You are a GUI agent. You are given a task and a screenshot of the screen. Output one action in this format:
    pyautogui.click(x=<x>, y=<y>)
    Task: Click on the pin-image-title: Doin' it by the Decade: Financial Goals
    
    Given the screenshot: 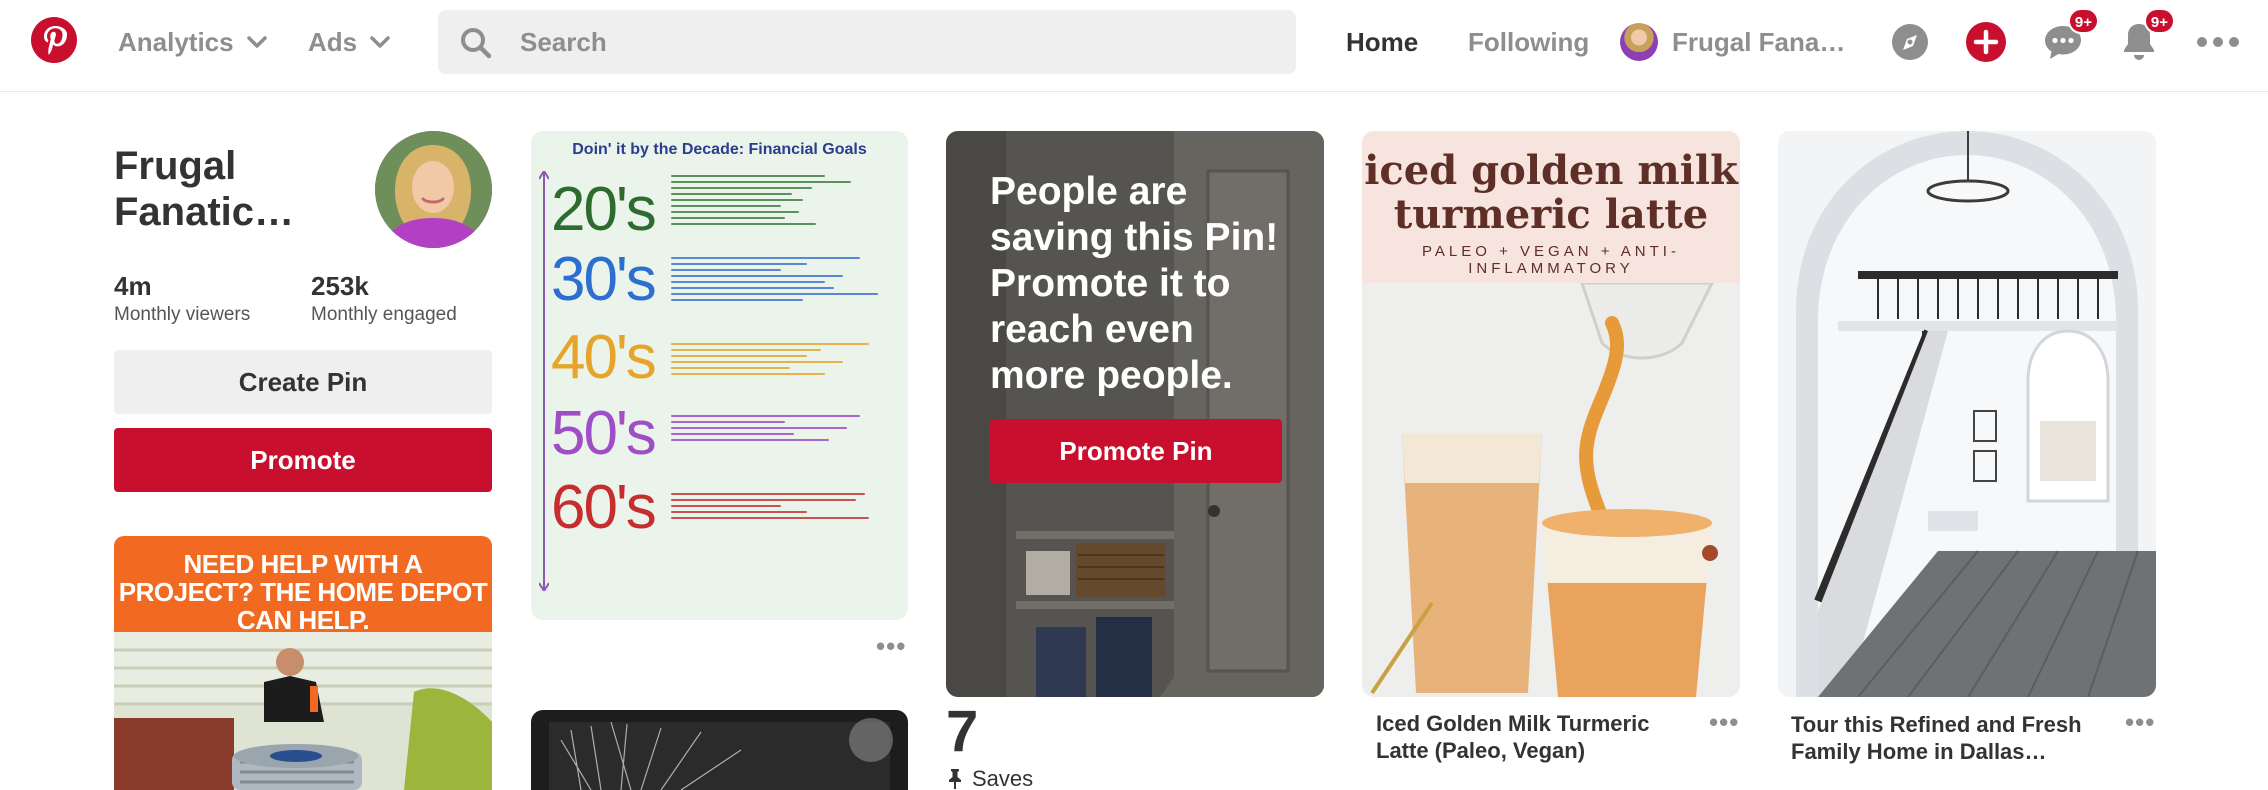 What is the action you would take?
    pyautogui.click(x=719, y=149)
    